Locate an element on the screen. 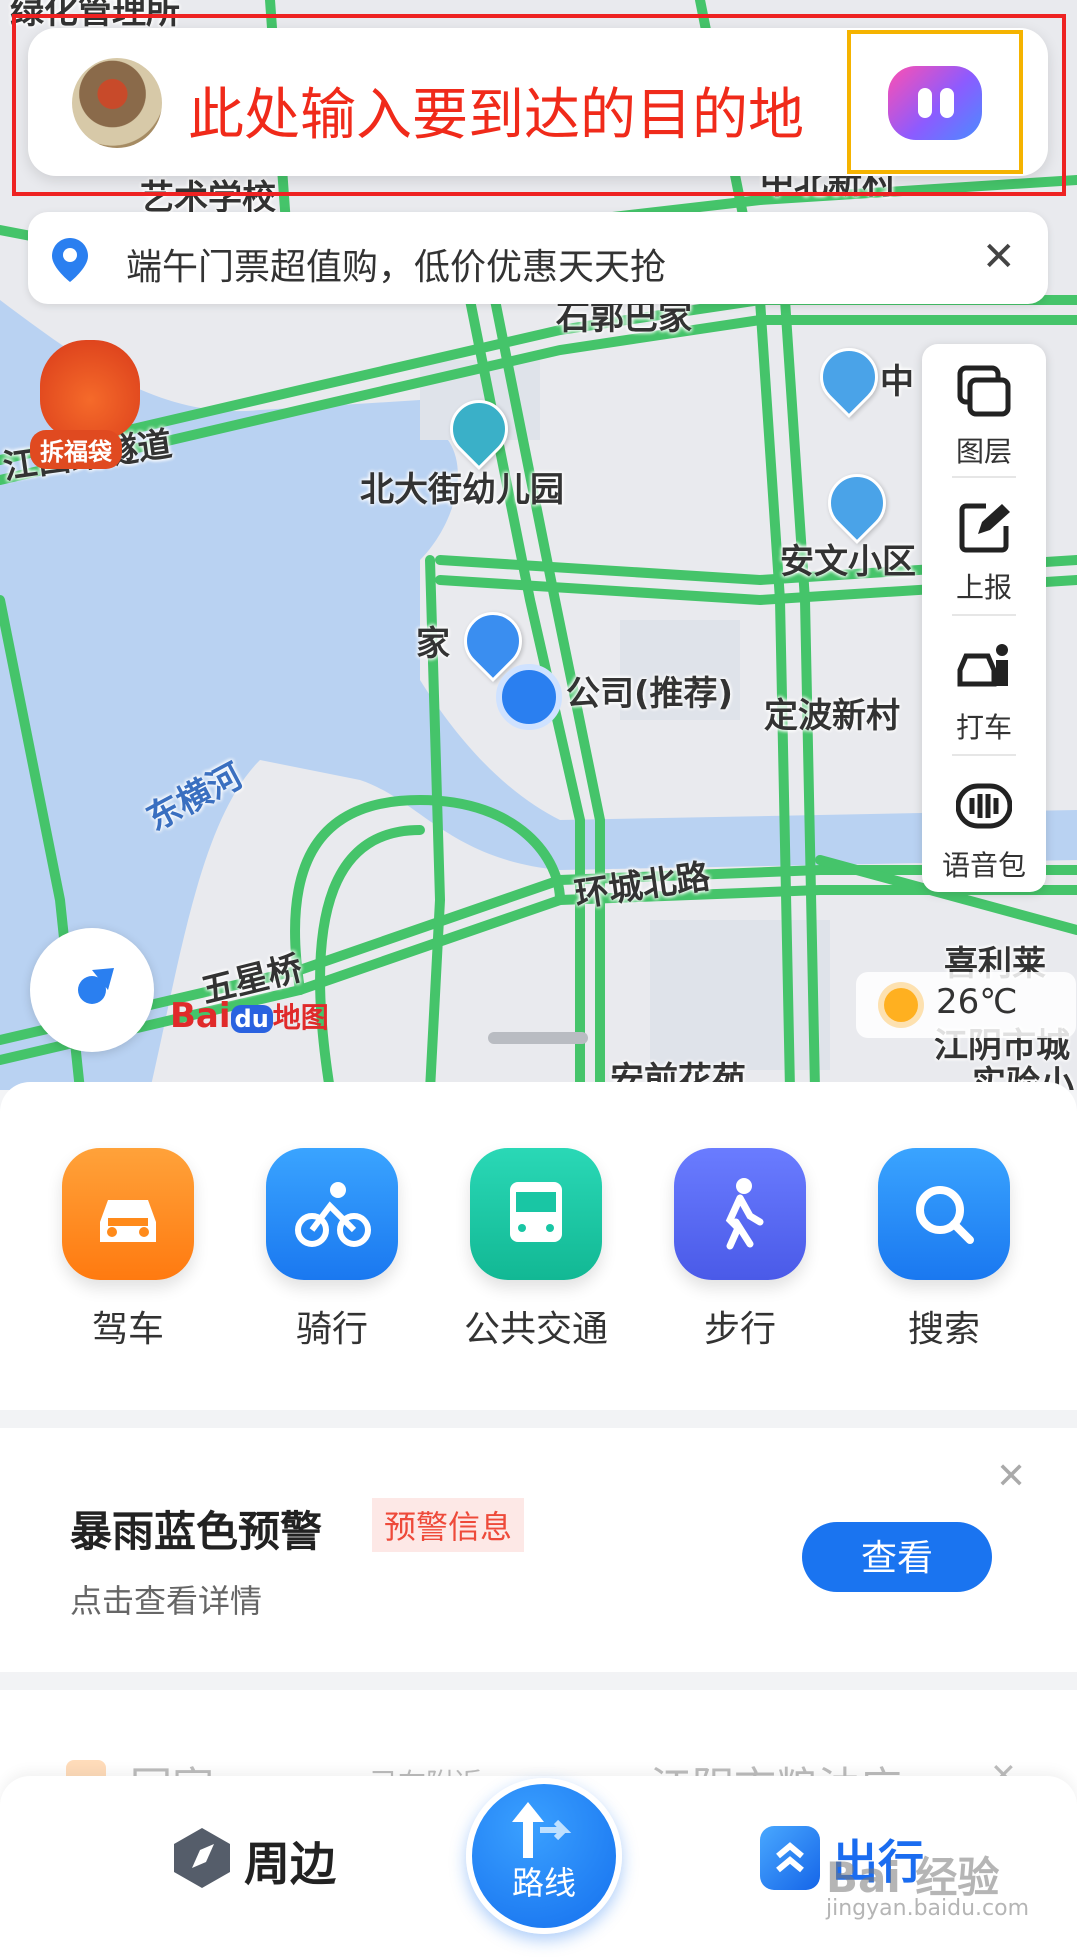  mode-label: 搜索 is located at coordinates (943, 1329).